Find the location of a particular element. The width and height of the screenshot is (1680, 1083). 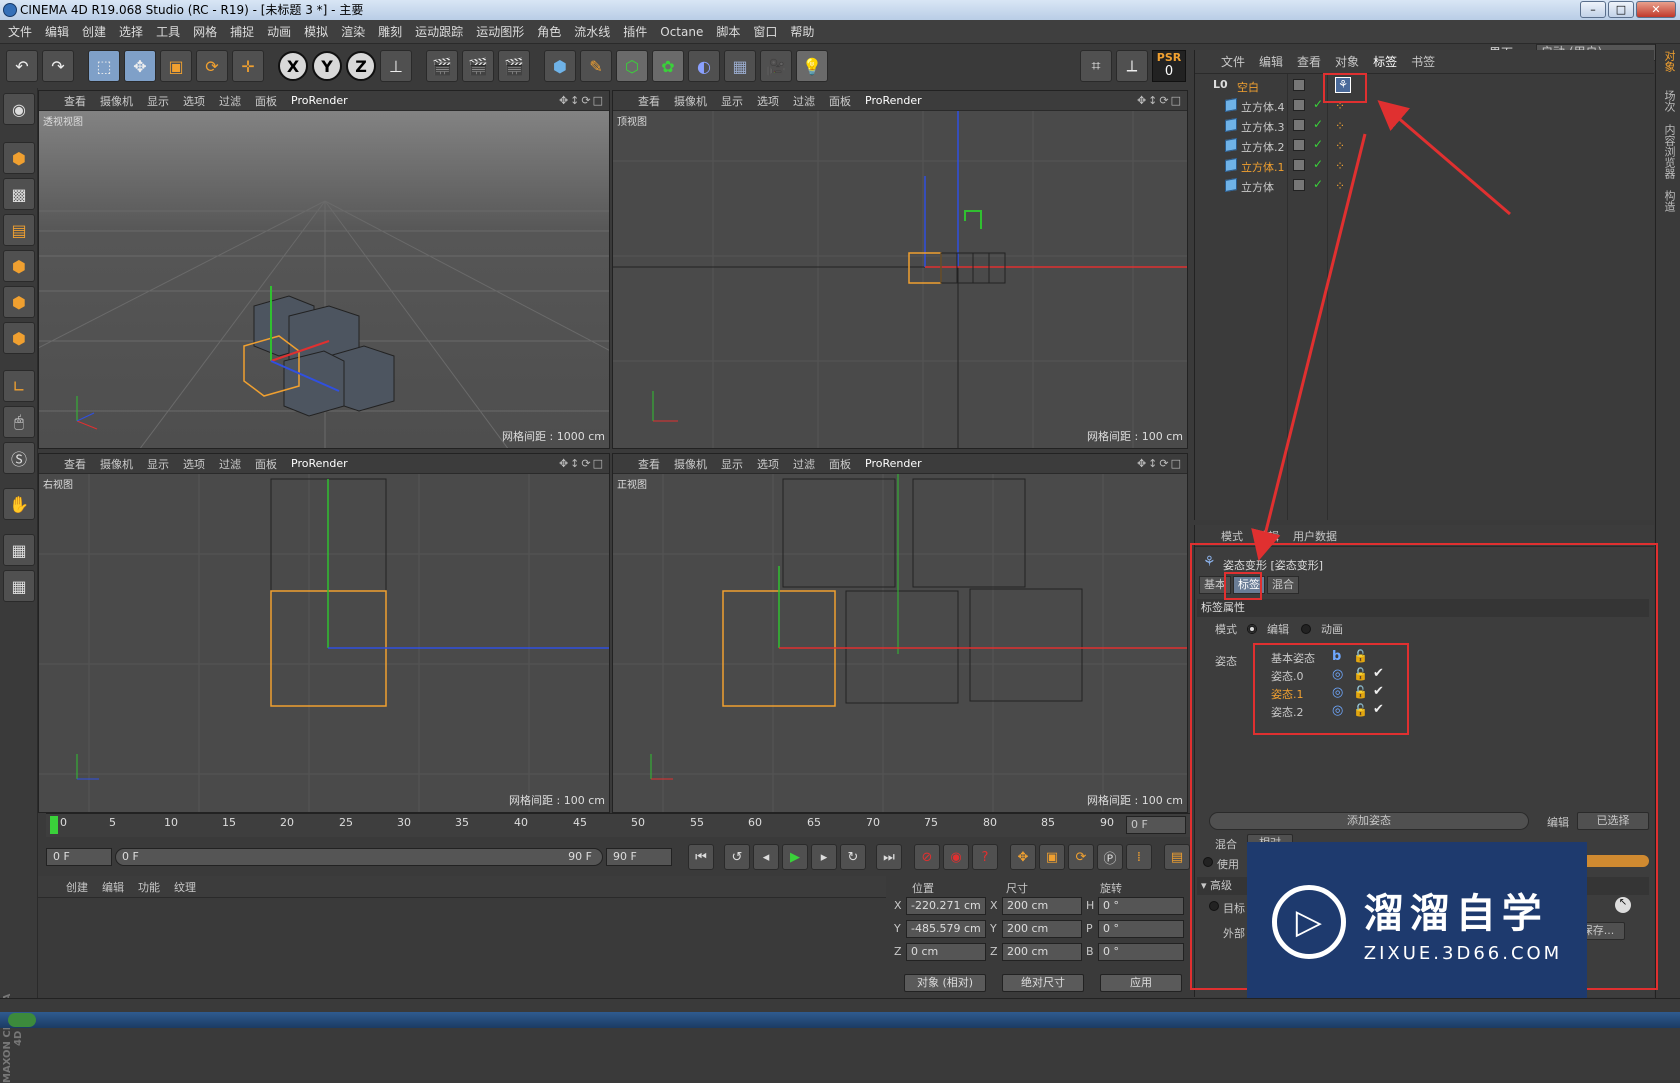

om-menu-objects: 对象 is located at coordinates (1347, 61).